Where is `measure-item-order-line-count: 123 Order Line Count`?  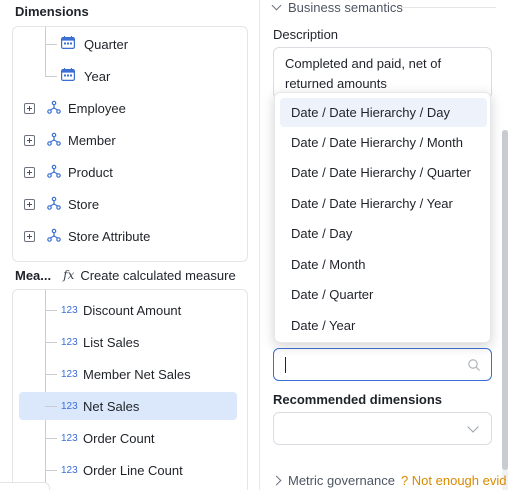 measure-item-order-line-count: 123 Order Line Count is located at coordinates (128, 470).